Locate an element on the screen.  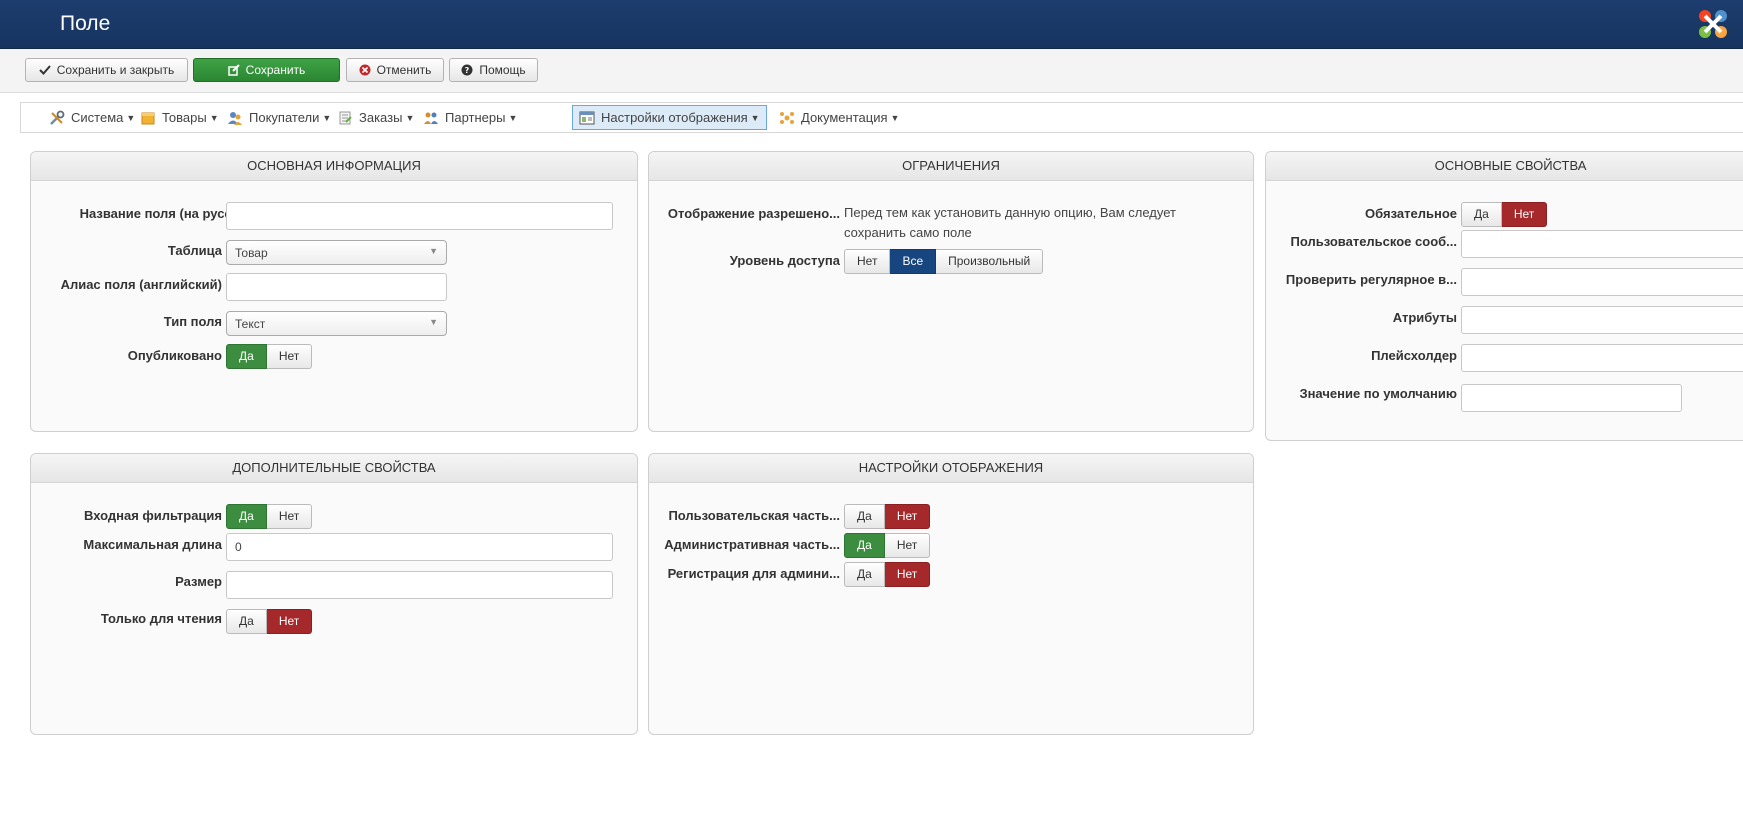
menu-item-orders: Заказы ▼ is located at coordinates (375, 117).